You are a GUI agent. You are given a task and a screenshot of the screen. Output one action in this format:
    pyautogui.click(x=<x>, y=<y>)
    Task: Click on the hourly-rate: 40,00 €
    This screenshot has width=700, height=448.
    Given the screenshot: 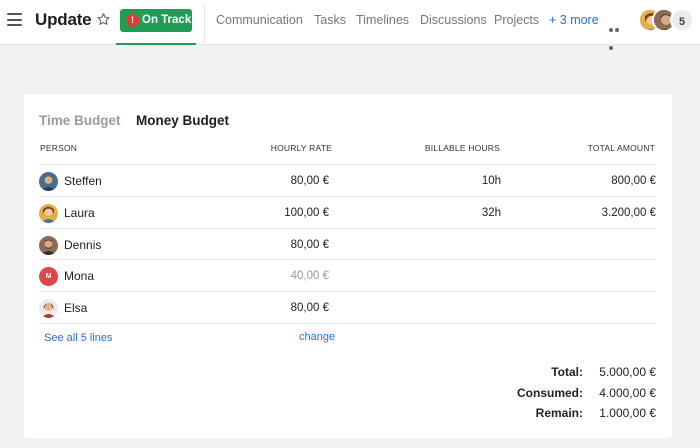 What is the action you would take?
    pyautogui.click(x=309, y=276)
    